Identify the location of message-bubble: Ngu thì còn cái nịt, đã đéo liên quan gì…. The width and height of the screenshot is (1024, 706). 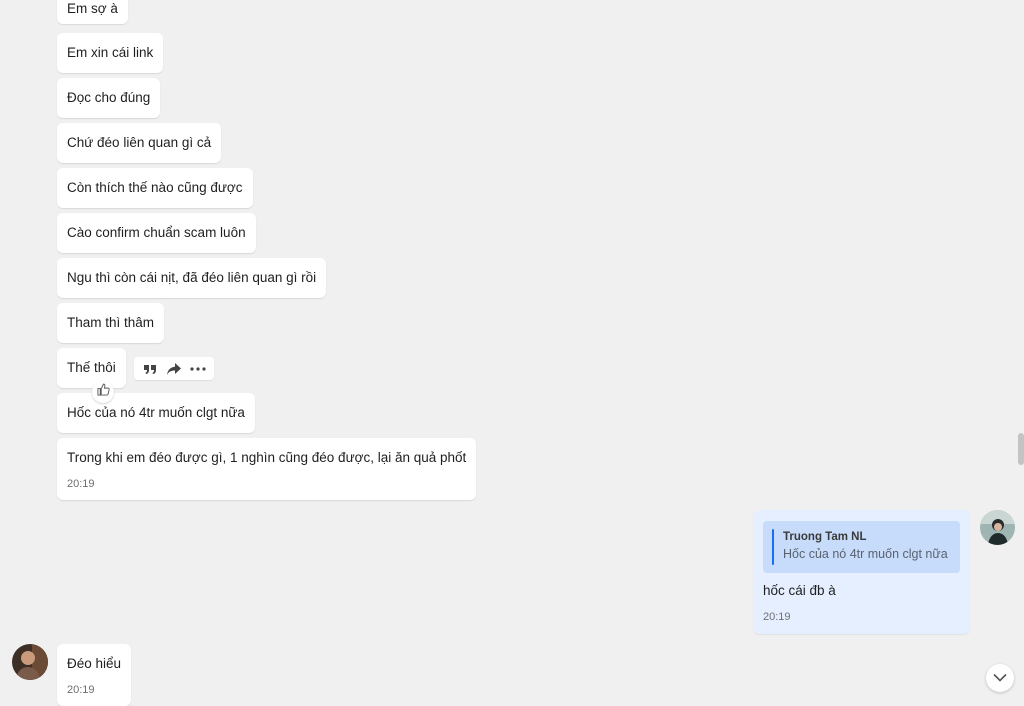
(192, 278).